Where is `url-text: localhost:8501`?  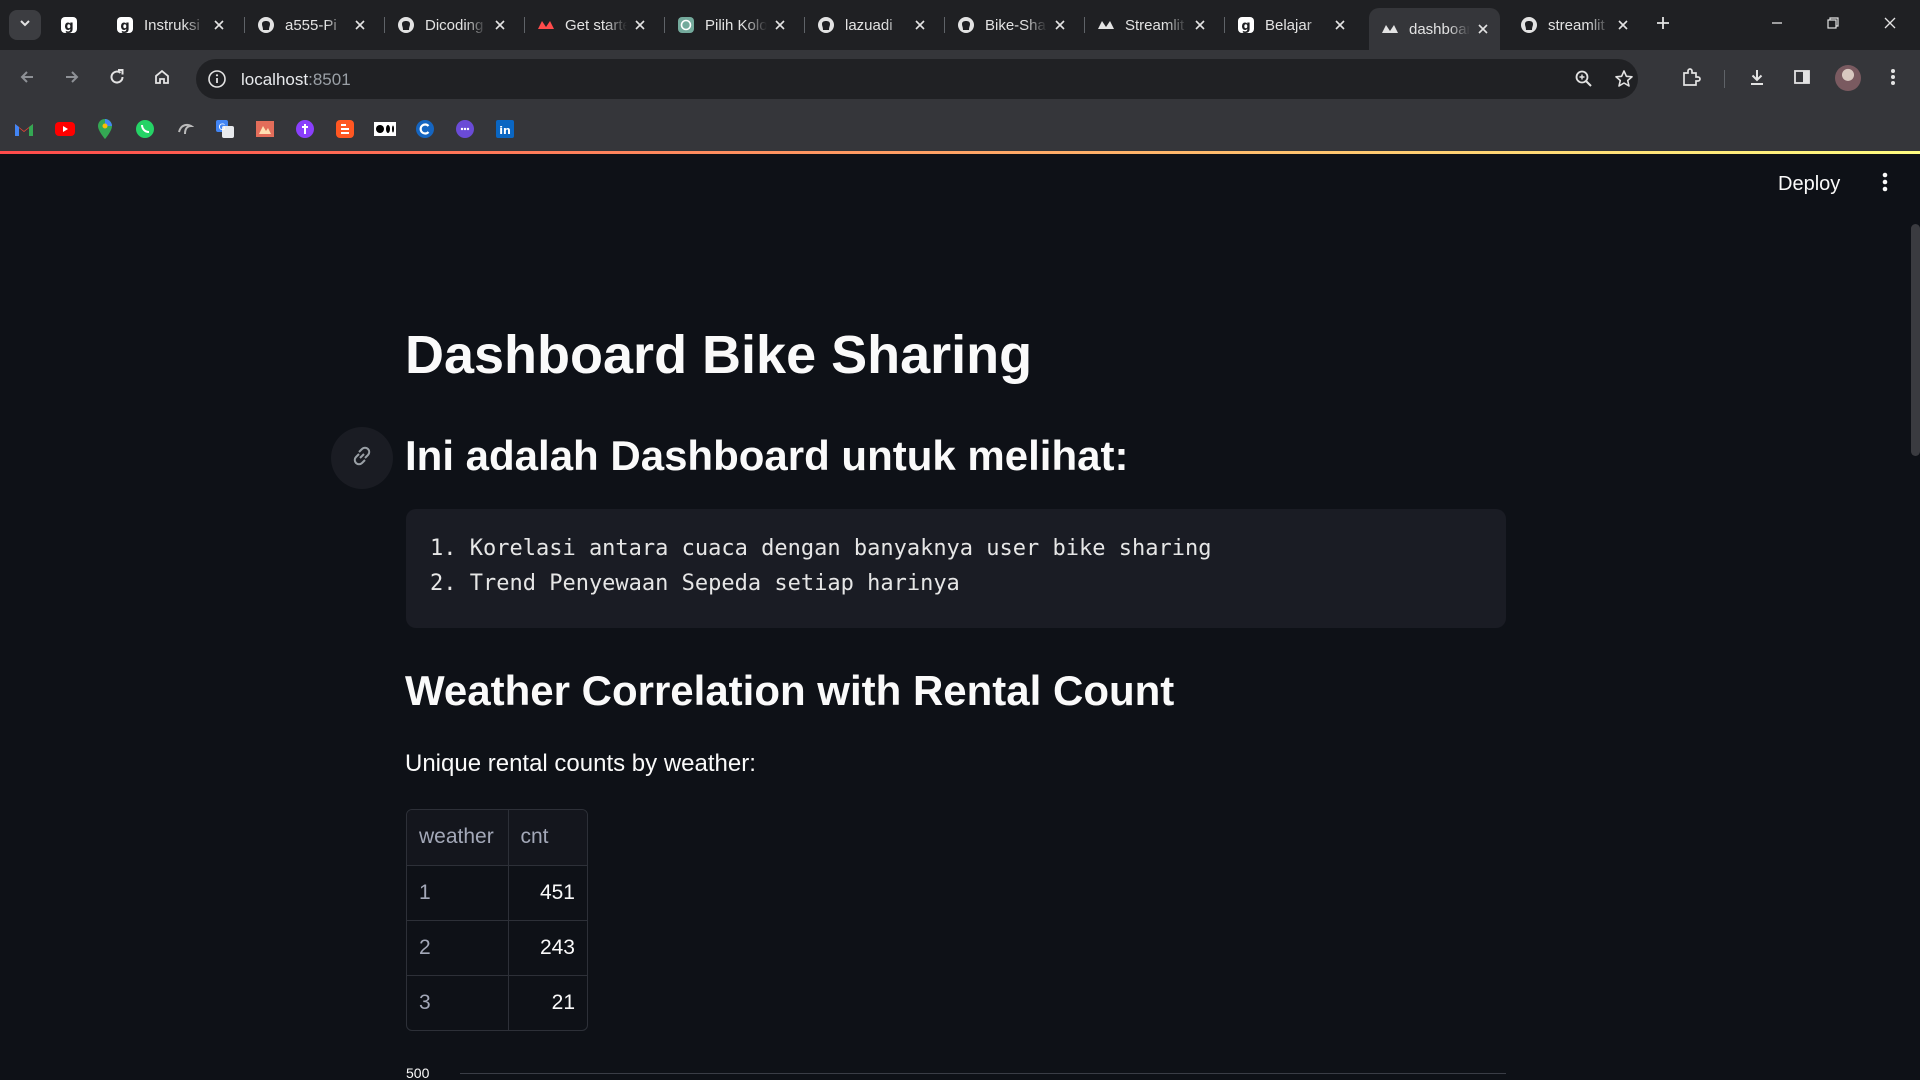
url-text: localhost:8501 is located at coordinates (296, 80).